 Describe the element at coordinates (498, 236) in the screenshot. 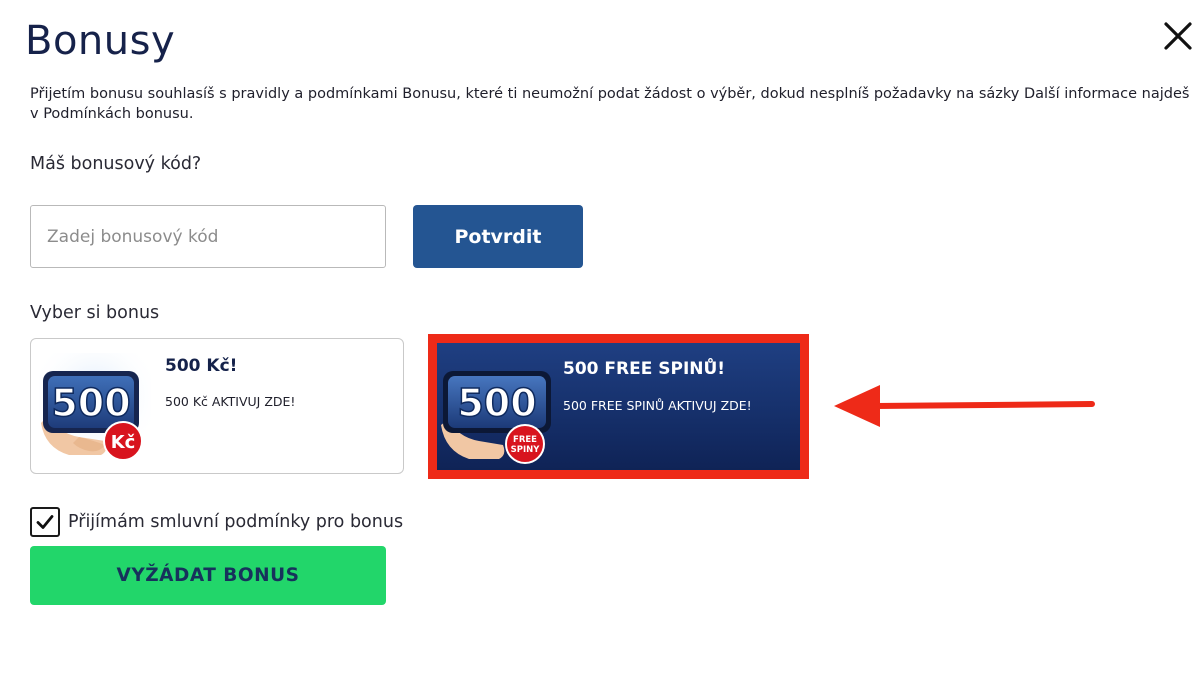

I see `confirm-button: Potvrdit` at that location.